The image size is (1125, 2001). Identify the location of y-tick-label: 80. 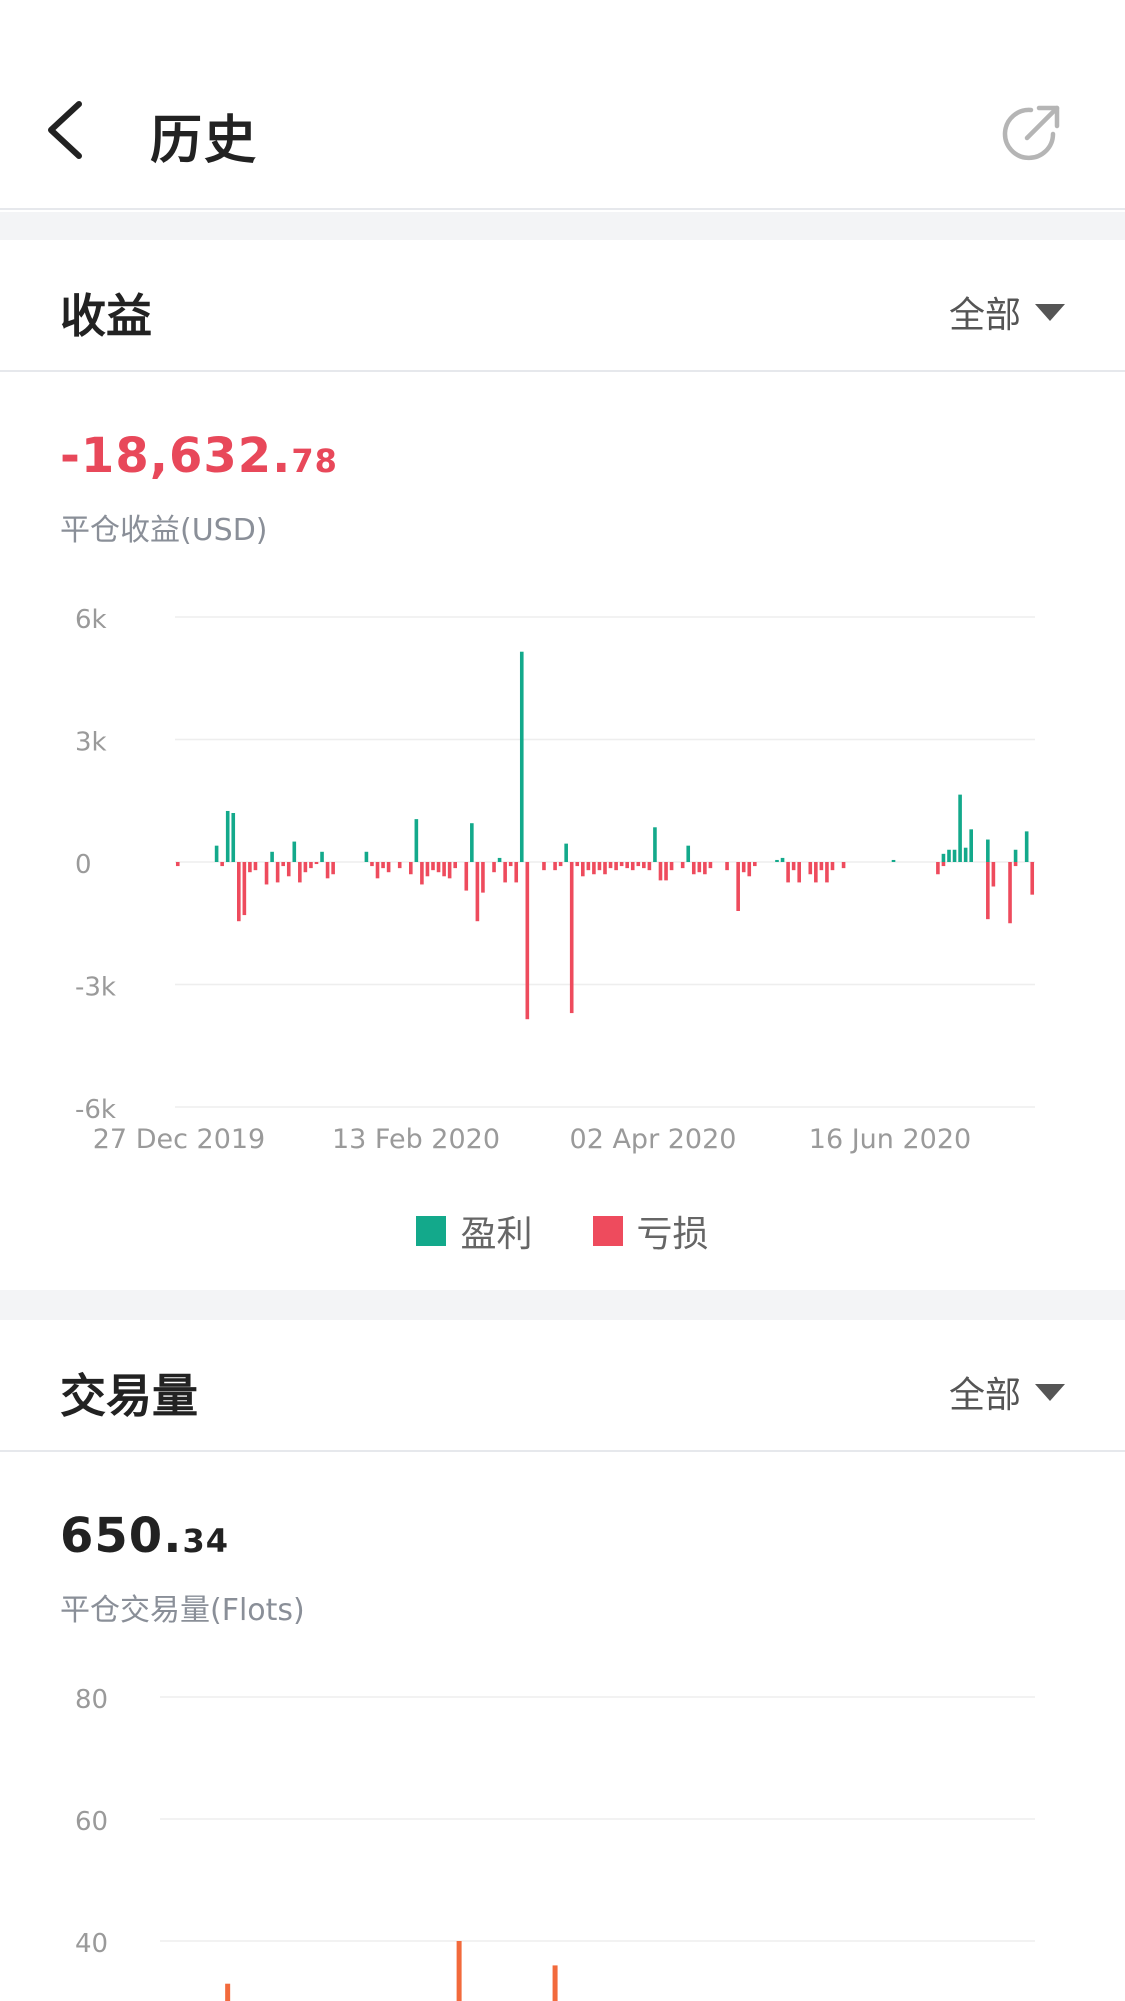
(91, 1700).